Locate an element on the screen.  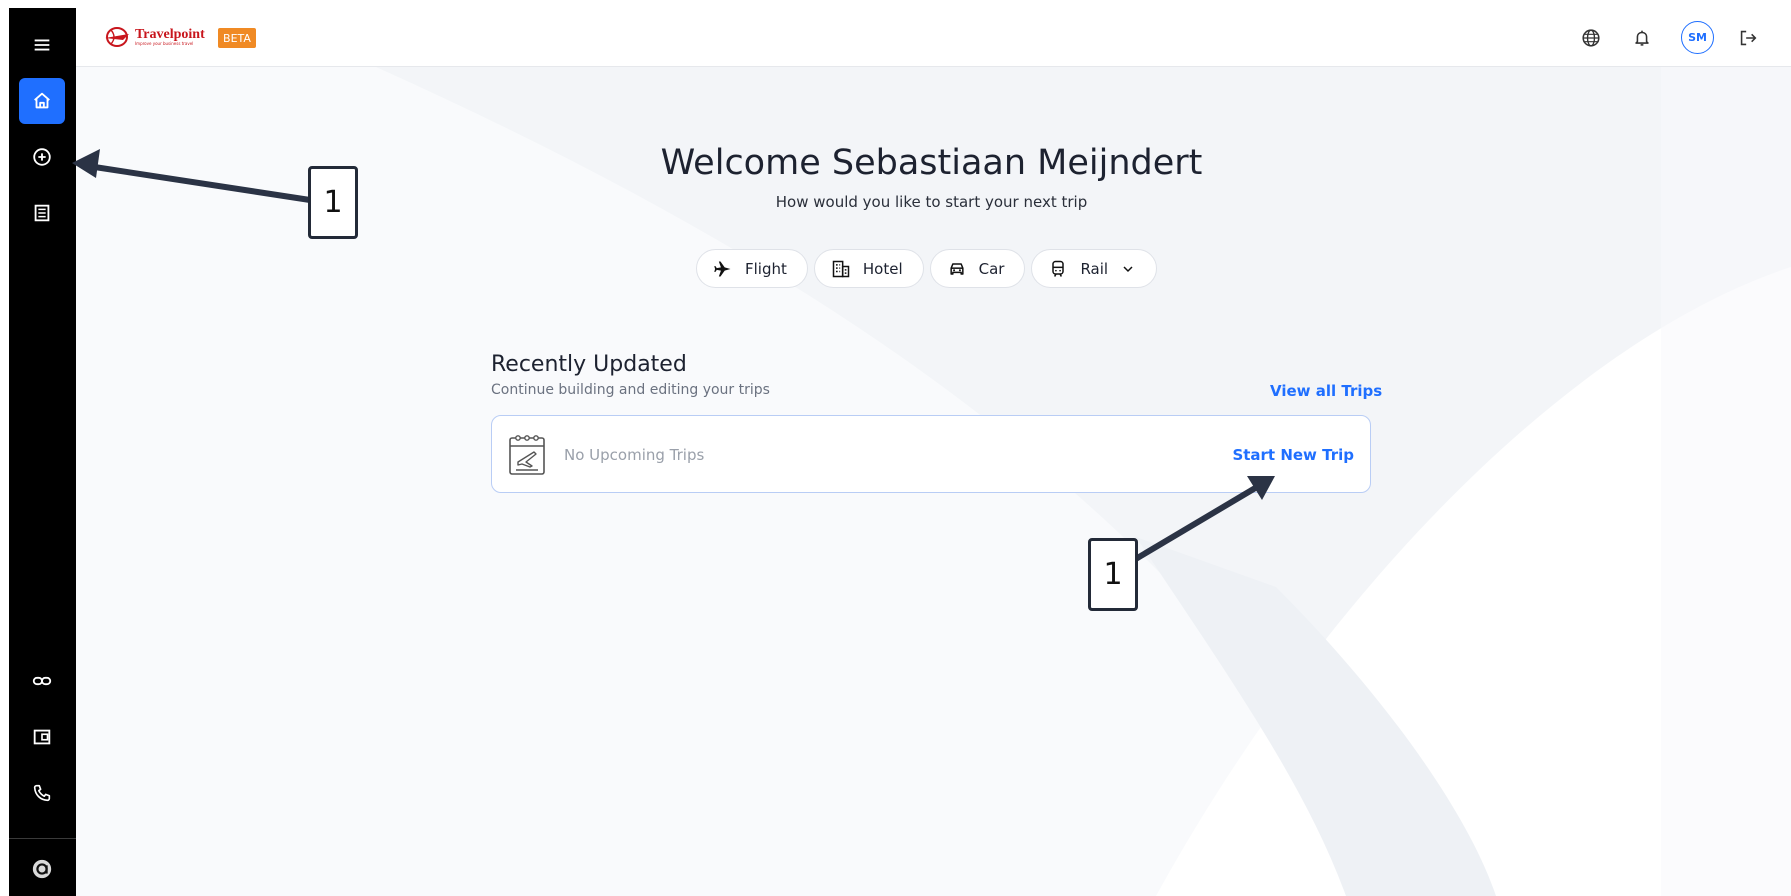
callout-label-1: 1 is located at coordinates (333, 202).